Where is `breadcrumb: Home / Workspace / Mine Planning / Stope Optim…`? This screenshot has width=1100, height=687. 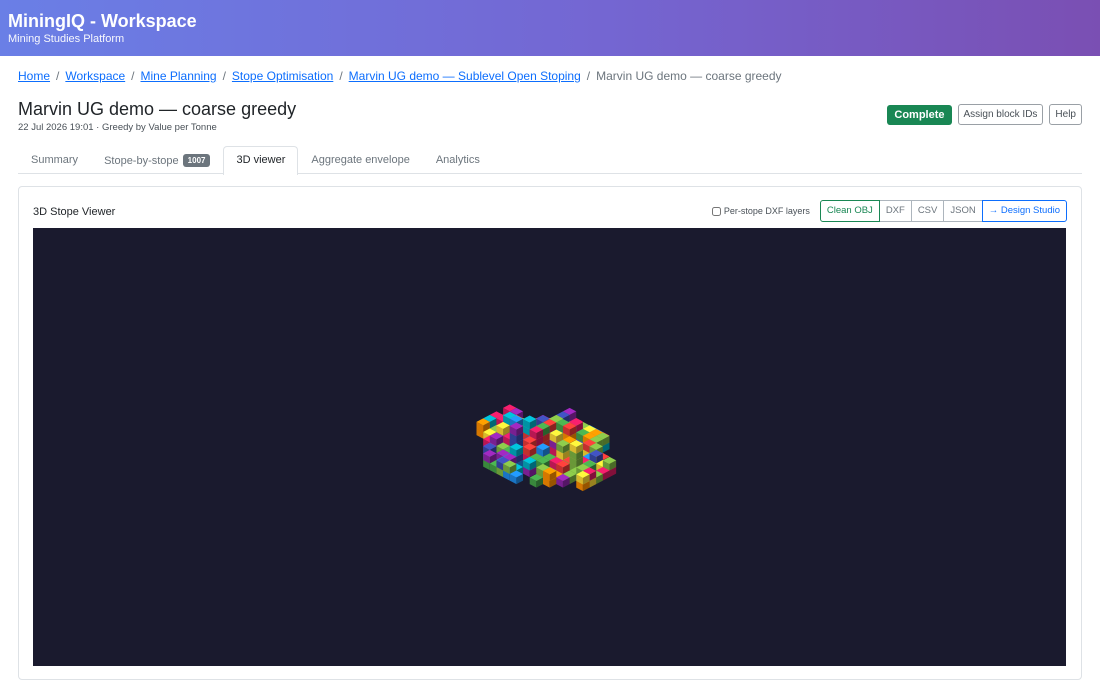
breadcrumb: Home / Workspace / Mine Planning / Stope Optim… is located at coordinates (550, 77).